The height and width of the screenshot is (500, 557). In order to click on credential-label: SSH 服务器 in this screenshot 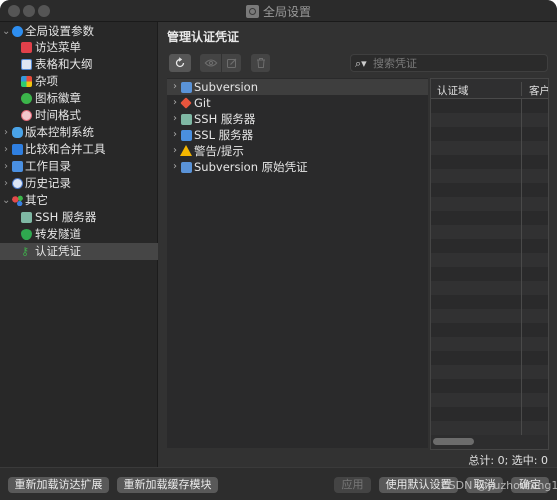, I will do `click(225, 119)`.